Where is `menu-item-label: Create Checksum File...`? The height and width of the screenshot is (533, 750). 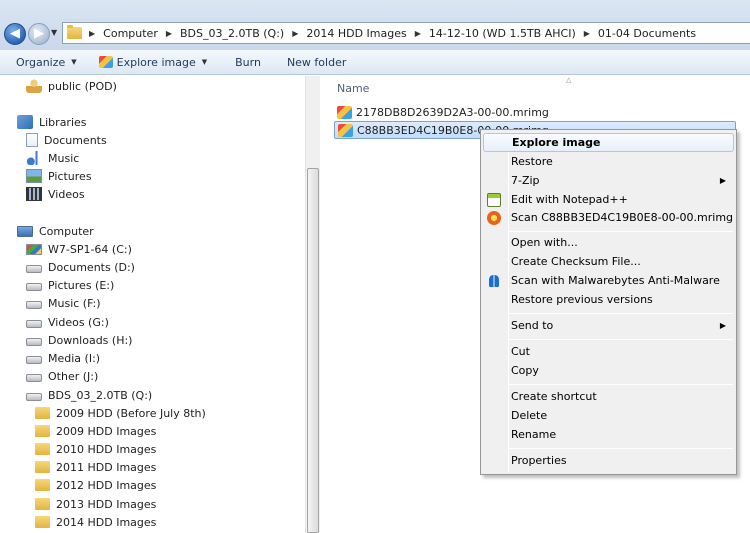 menu-item-label: Create Checksum File... is located at coordinates (576, 261).